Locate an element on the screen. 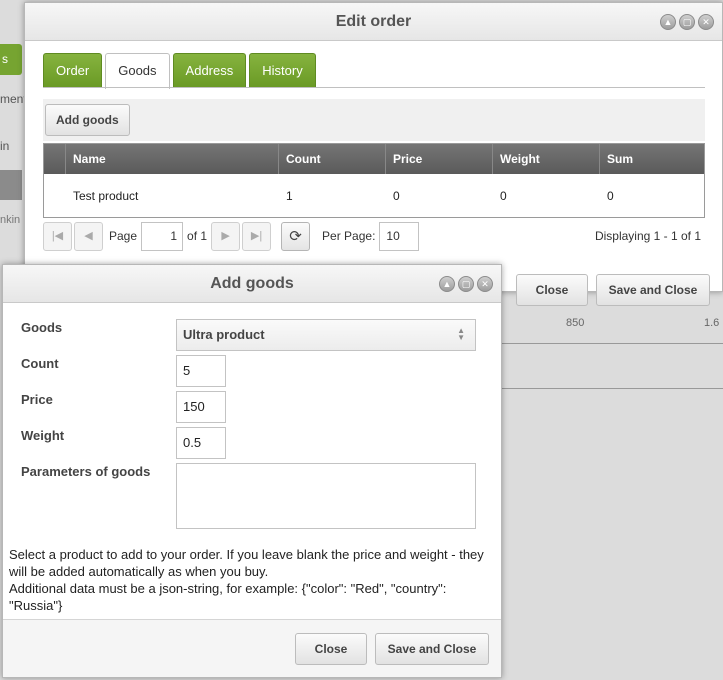 The width and height of the screenshot is (723, 680). tab-goods: Goods is located at coordinates (137, 71).